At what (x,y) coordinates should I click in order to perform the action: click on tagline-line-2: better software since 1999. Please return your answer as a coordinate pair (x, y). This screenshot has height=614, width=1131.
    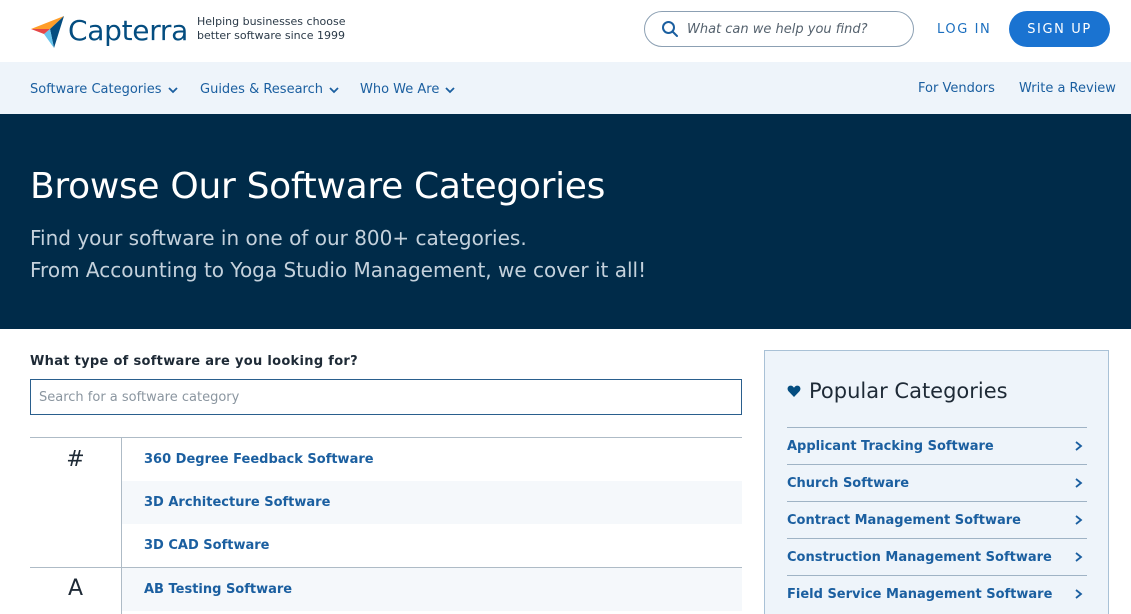
    Looking at the image, I should click on (271, 35).